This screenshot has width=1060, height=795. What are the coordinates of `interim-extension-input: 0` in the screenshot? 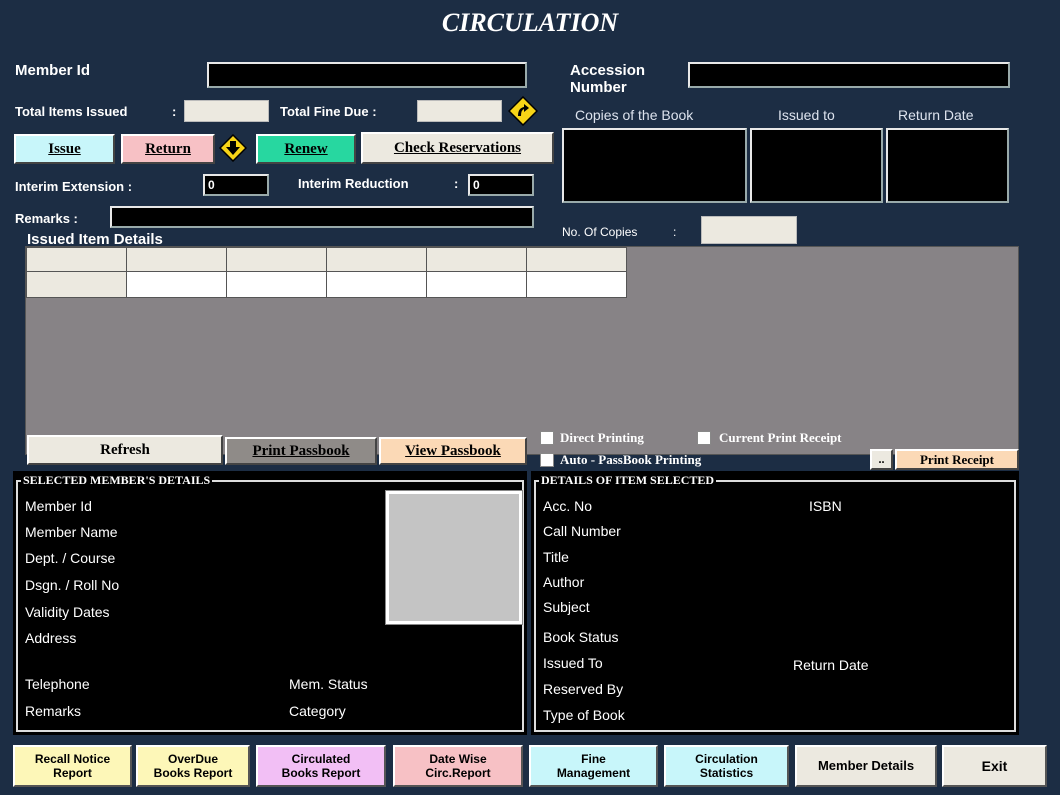 It's located at (236, 185).